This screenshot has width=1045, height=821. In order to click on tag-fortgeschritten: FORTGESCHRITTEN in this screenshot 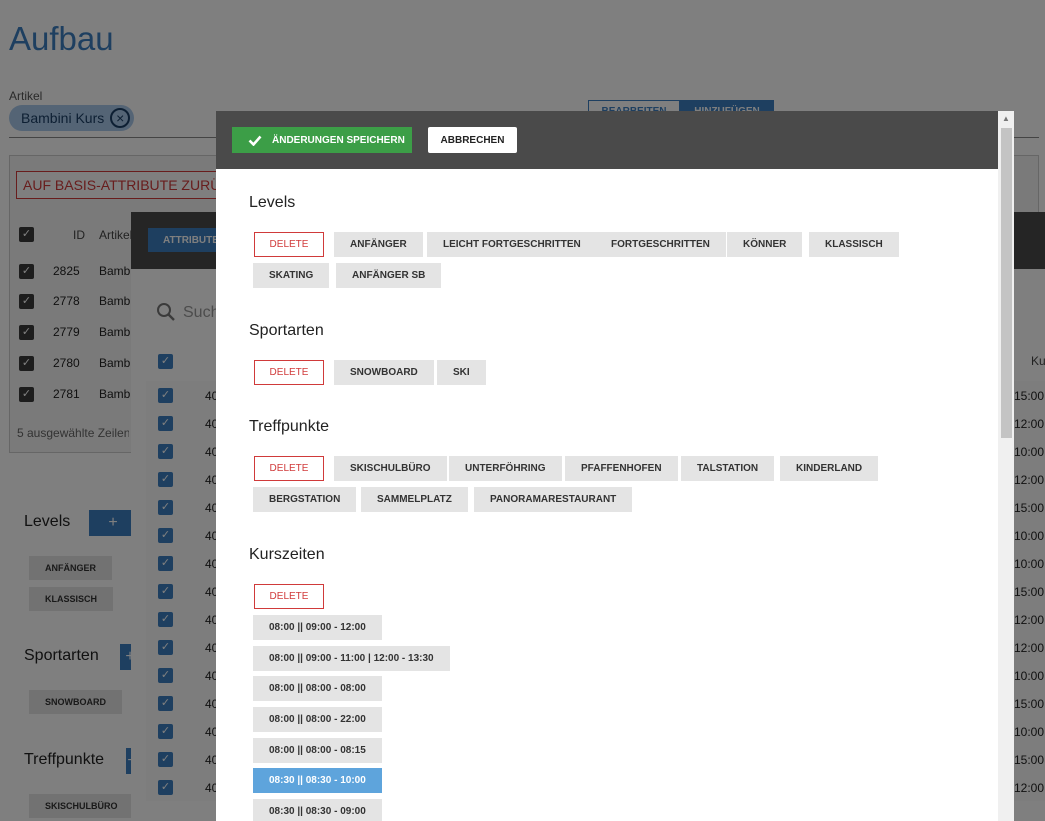, I will do `click(660, 244)`.